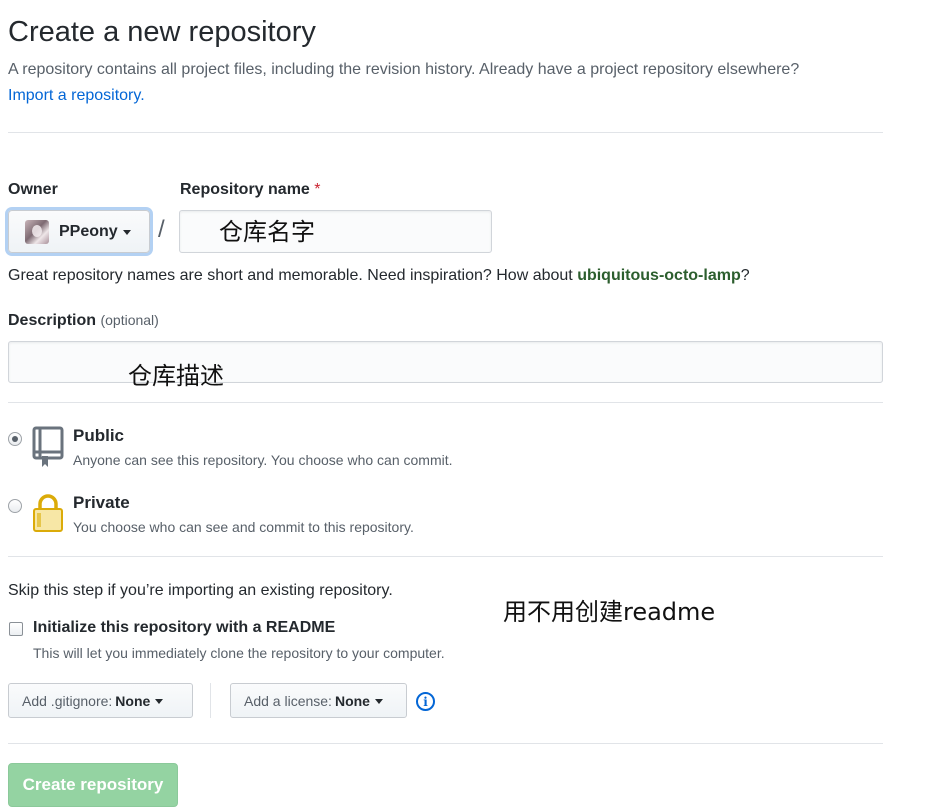  I want to click on description-label: Description (optional), so click(83, 321).